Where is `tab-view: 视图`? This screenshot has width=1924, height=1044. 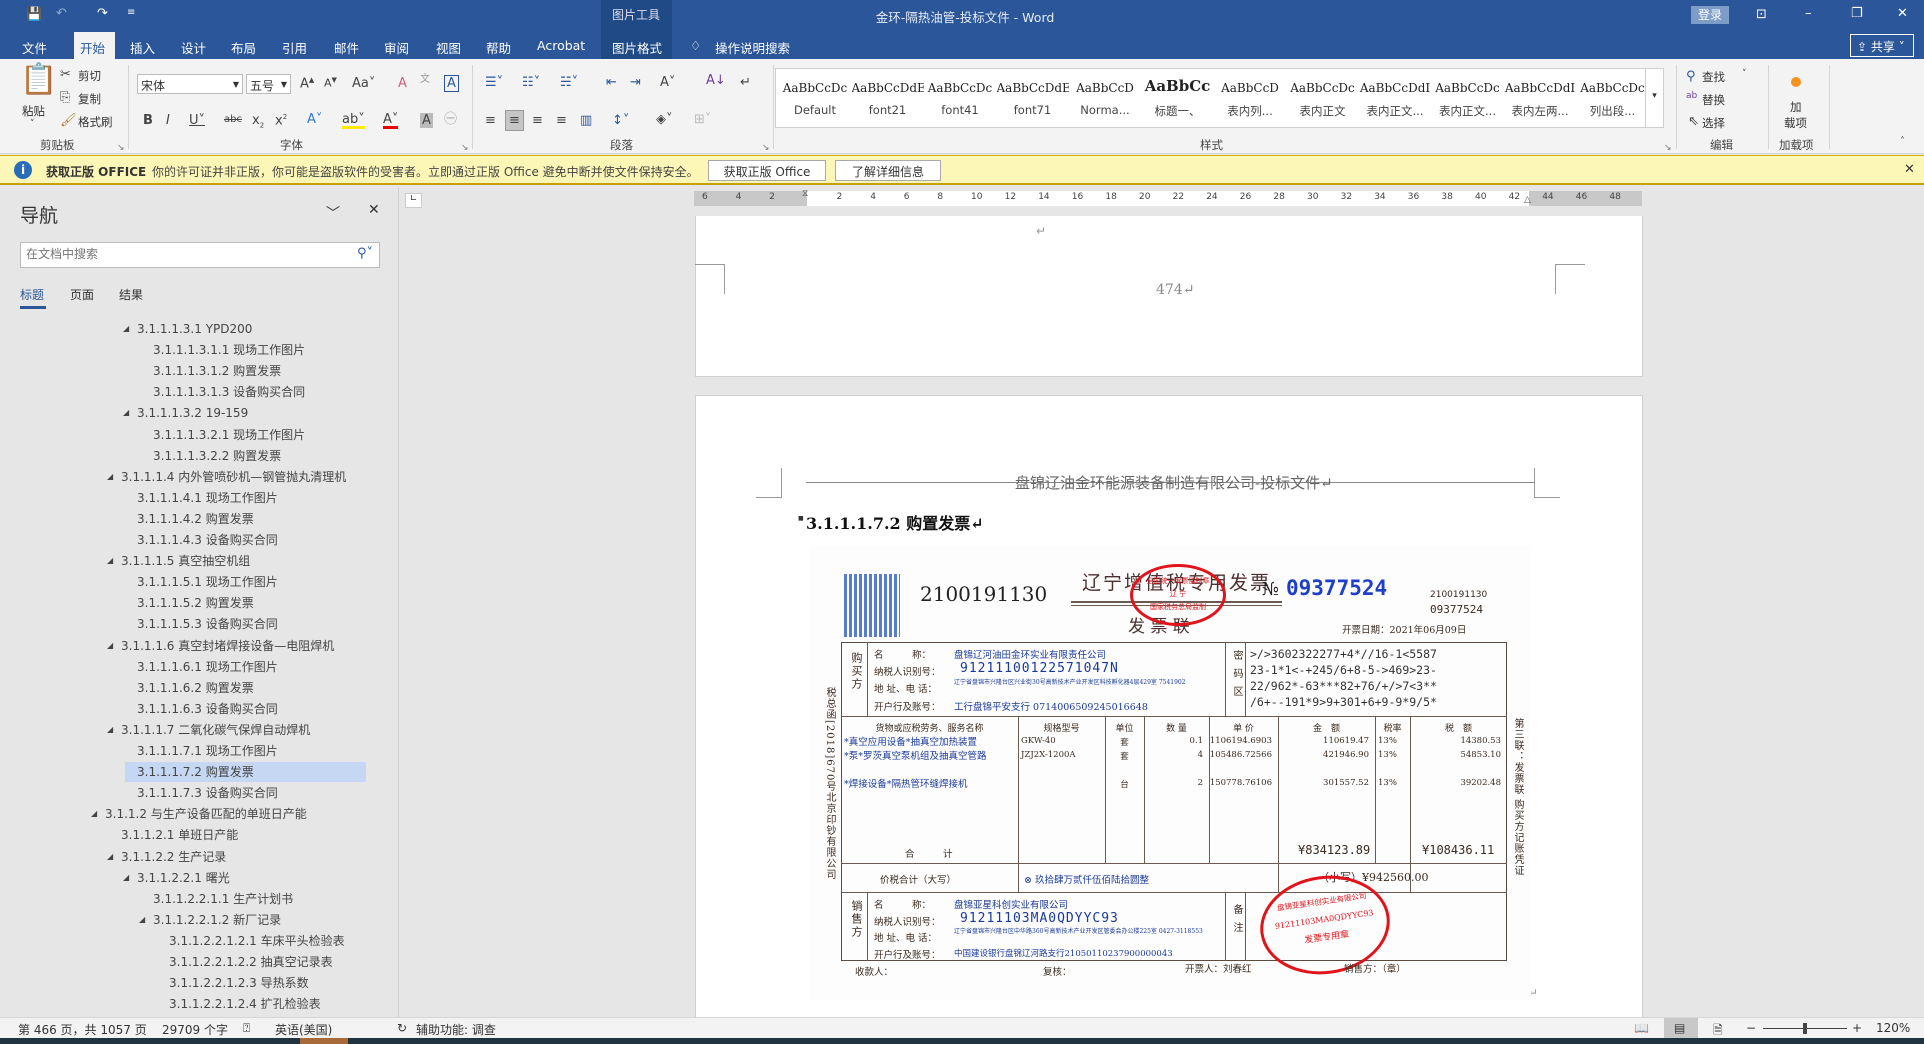
tab-view: 视图 is located at coordinates (448, 47).